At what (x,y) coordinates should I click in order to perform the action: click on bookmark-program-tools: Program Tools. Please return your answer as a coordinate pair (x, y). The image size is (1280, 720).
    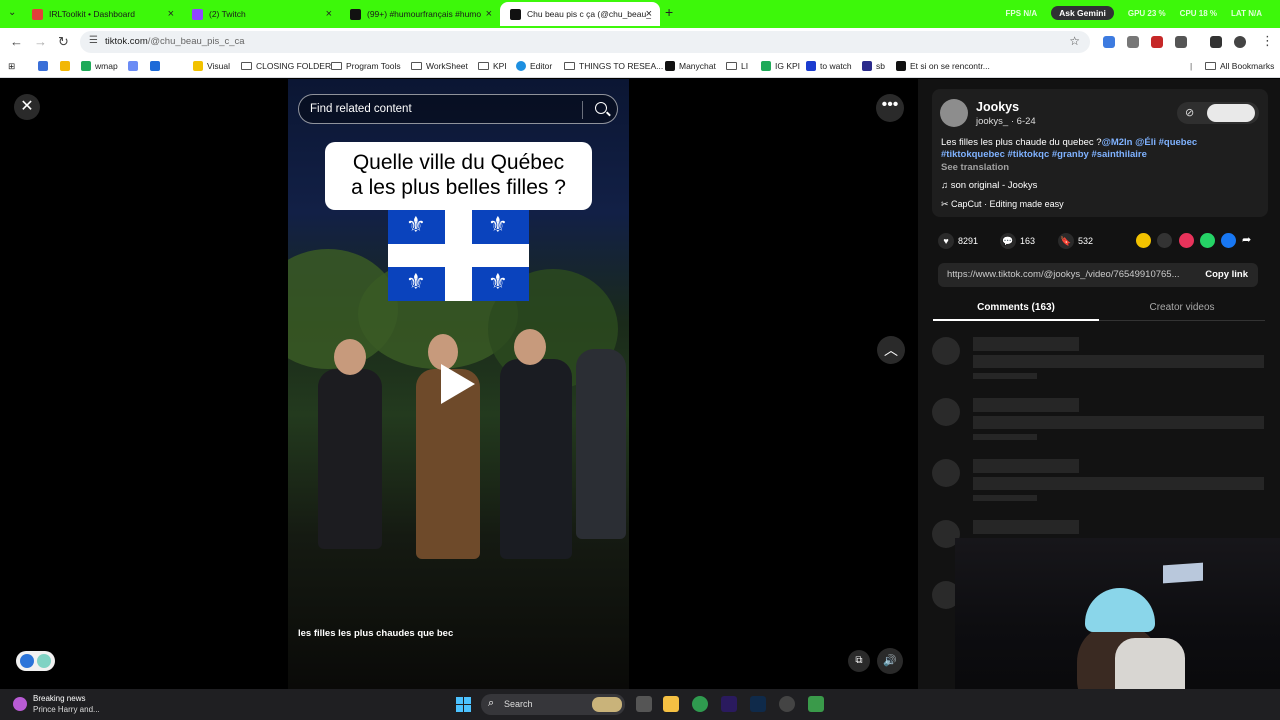
    Looking at the image, I should click on (366, 66).